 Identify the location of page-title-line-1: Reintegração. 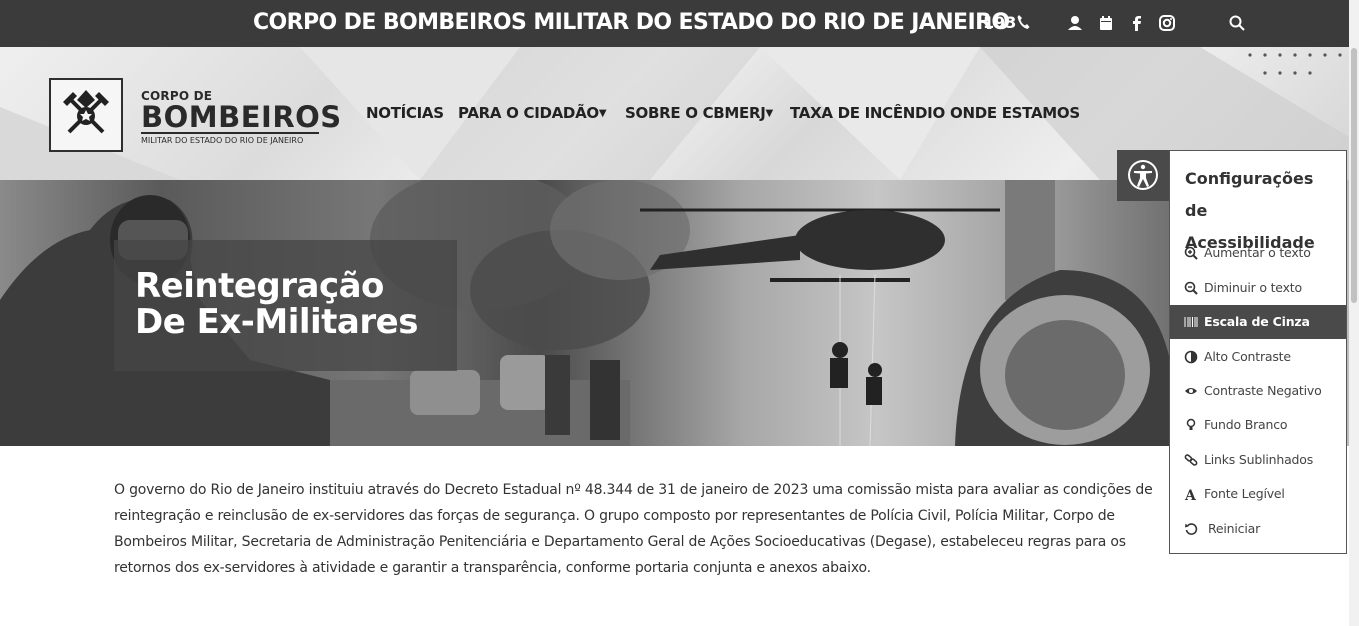
(259, 286).